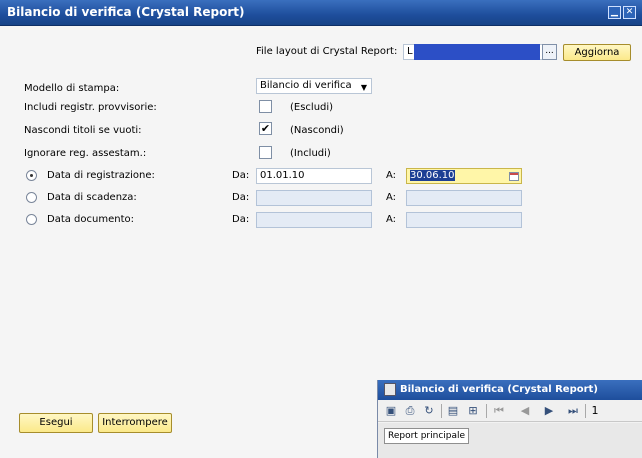  I want to click on last-page-icon: ⏭, so click(573, 411).